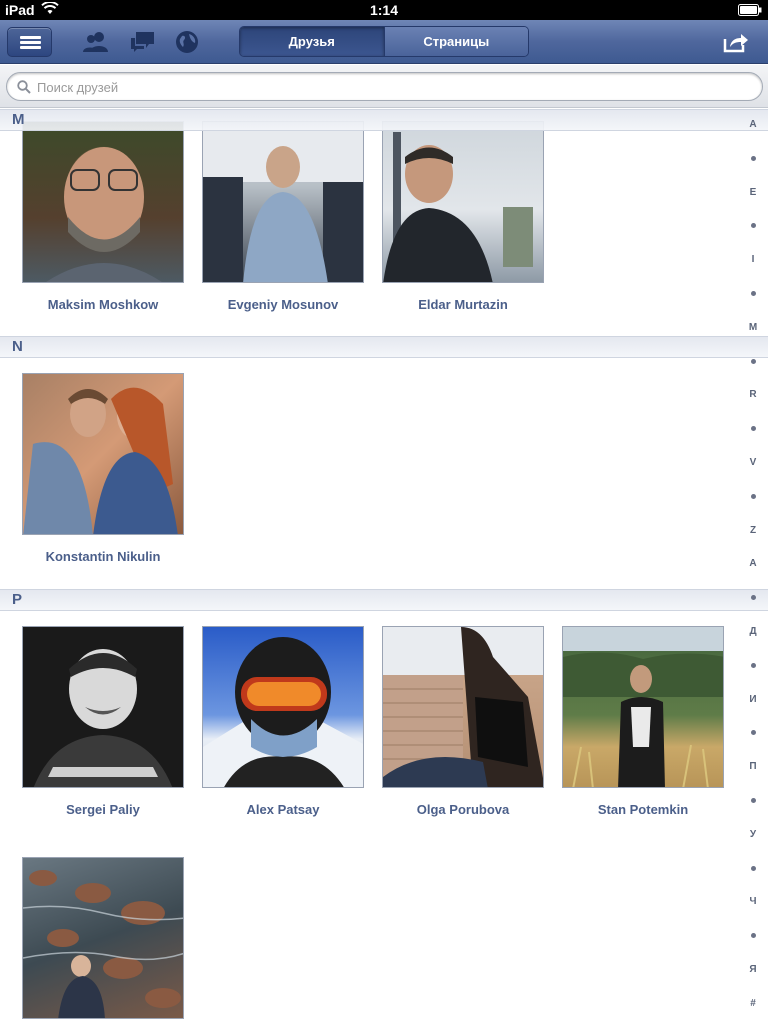  What do you see at coordinates (384, 347) in the screenshot?
I see `section-header-n: N` at bounding box center [384, 347].